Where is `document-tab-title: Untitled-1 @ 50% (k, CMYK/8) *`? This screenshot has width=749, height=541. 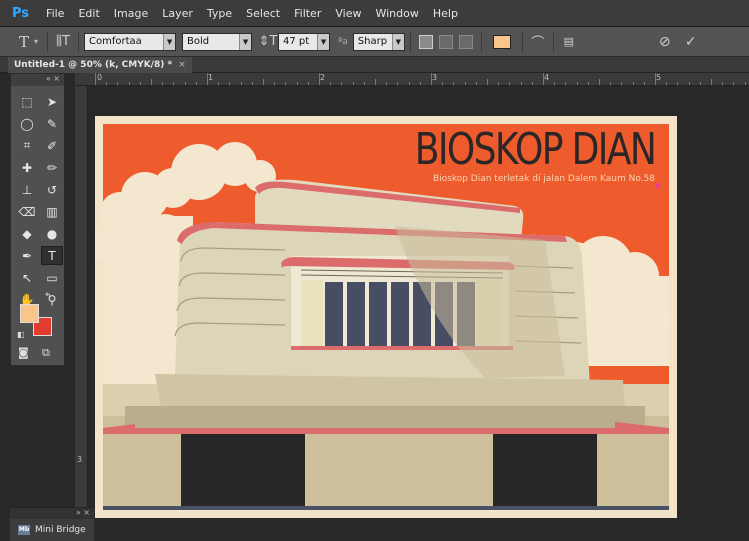
document-tab-title: Untitled-1 @ 50% (k, CMYK/8) * is located at coordinates (93, 65).